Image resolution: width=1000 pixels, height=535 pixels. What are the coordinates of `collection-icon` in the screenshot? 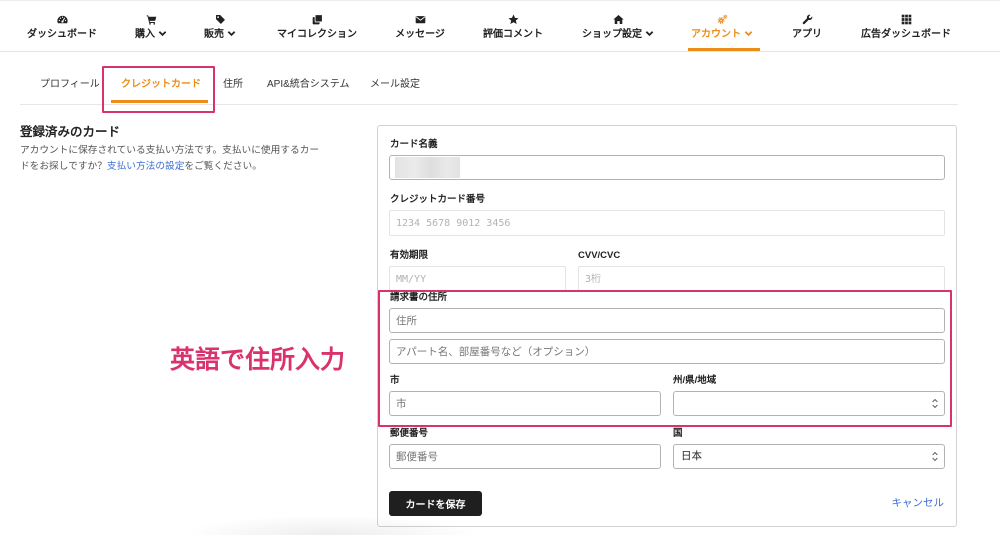 It's located at (317, 19).